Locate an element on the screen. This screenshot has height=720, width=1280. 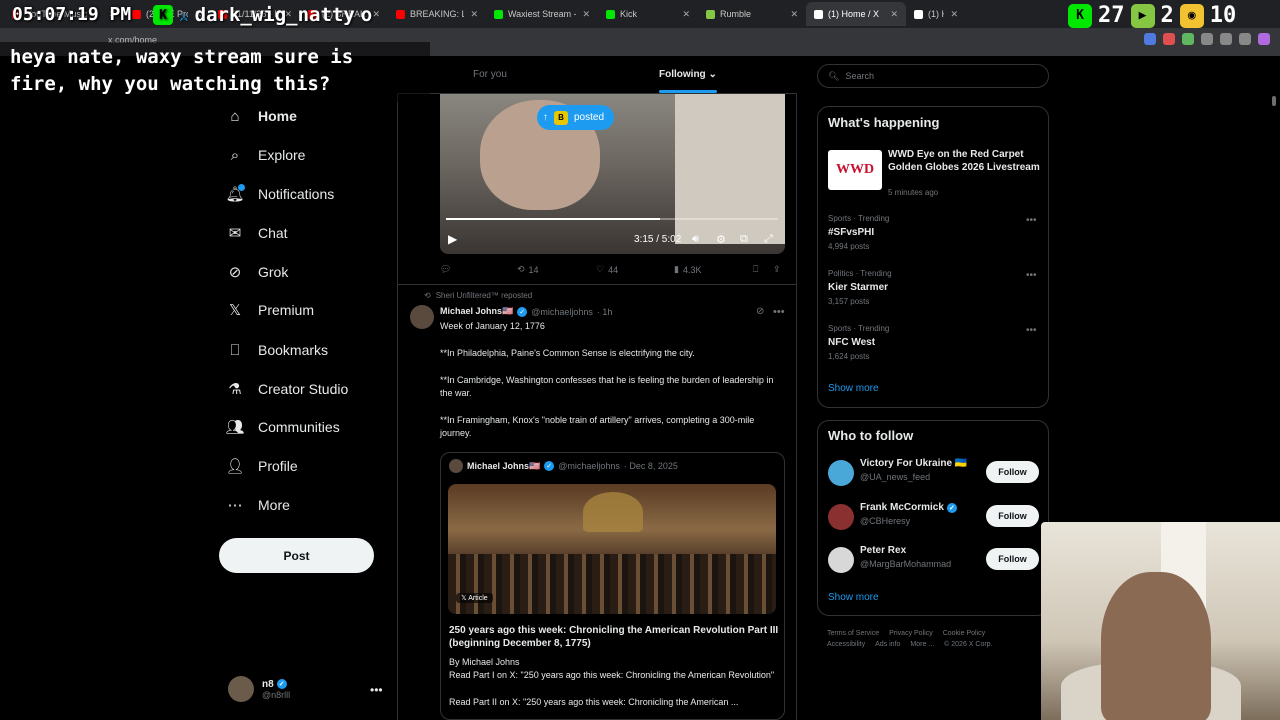
grok-icon: ⊘ is located at coordinates (760, 311).